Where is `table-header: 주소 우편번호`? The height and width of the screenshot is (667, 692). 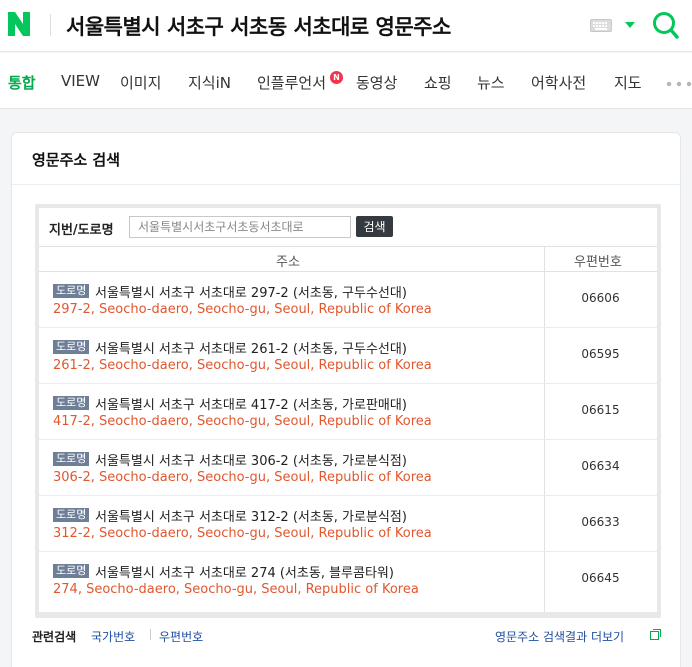
table-header: 주소 우편번호 is located at coordinates (348, 259).